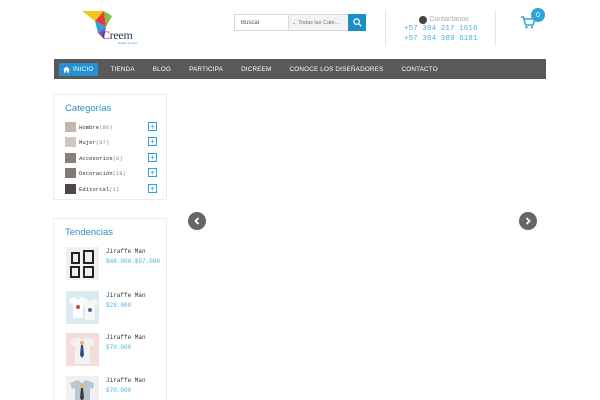  What do you see at coordinates (89, 127) in the screenshot?
I see `category-label: Hombre` at bounding box center [89, 127].